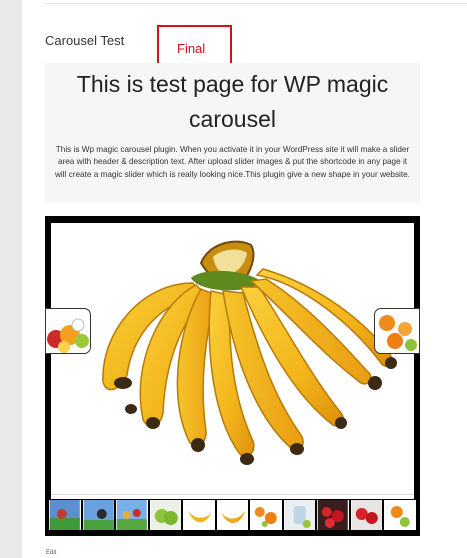  Describe the element at coordinates (85, 40) in the screenshot. I see `page-title: Carousel Test` at that location.